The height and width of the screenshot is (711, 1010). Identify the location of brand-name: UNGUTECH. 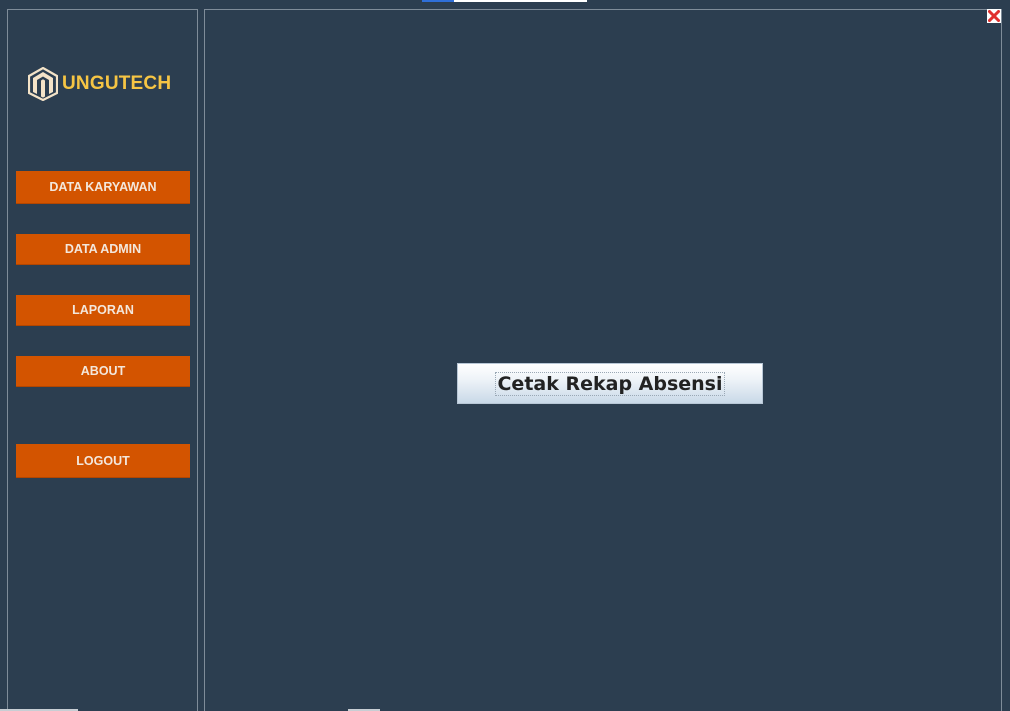
(117, 83).